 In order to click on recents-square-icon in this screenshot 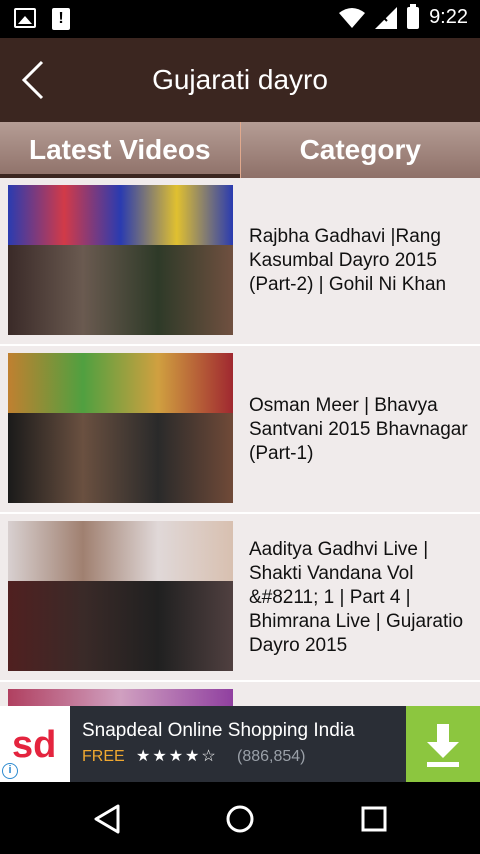, I will do `click(374, 819)`.